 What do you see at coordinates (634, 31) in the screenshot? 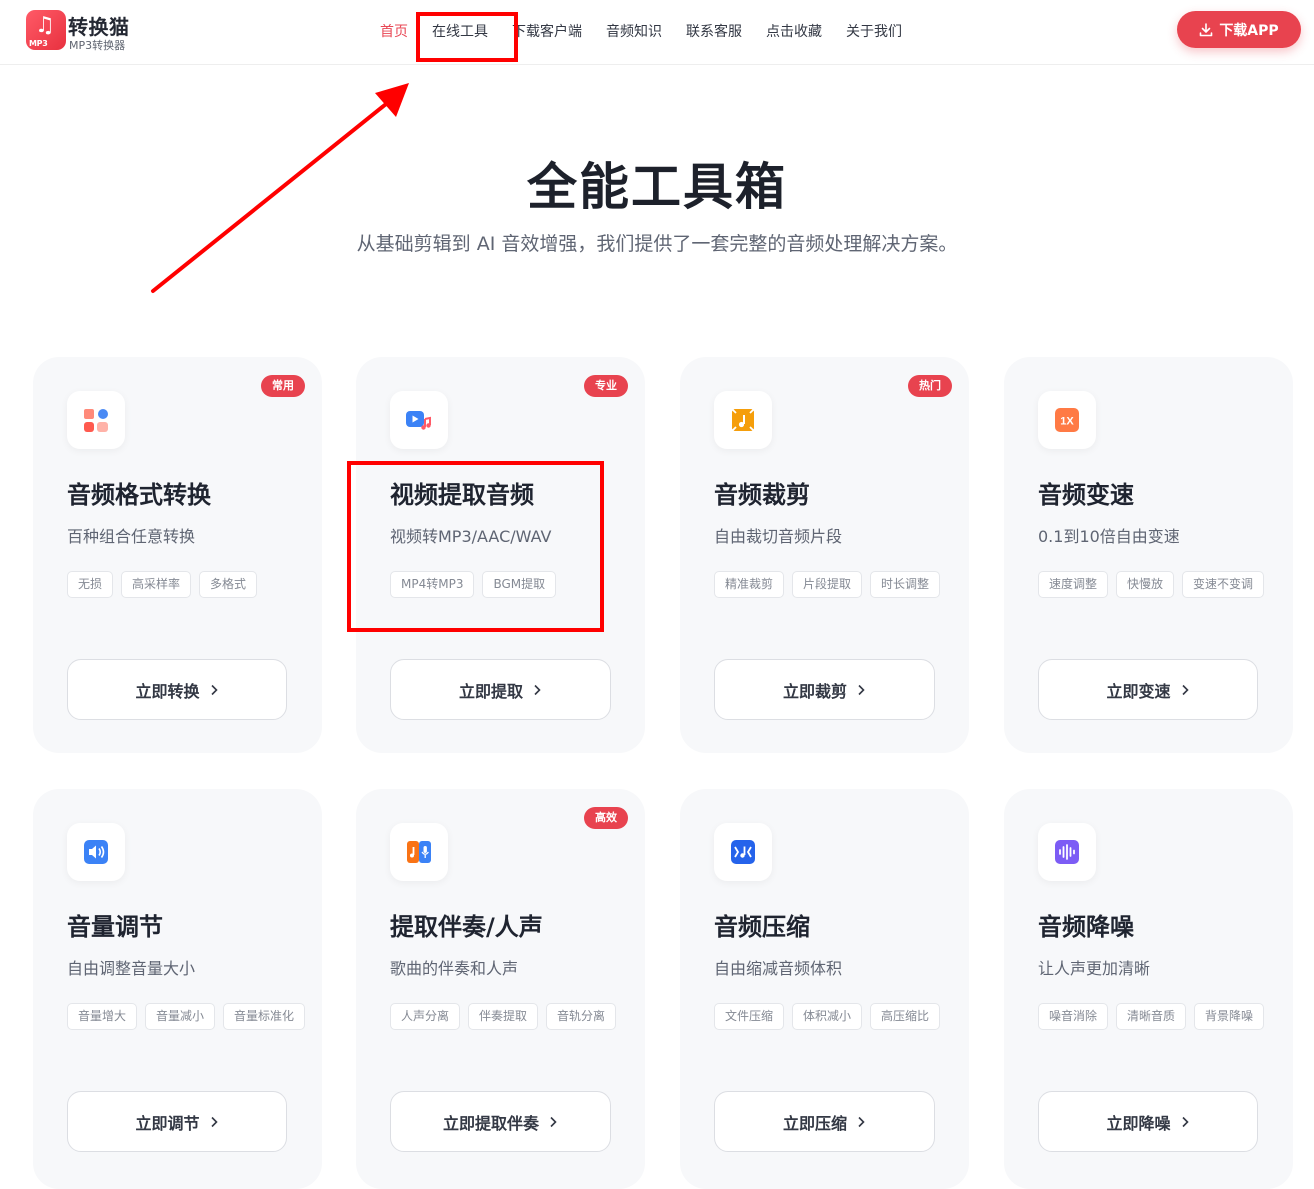
I see `nav-item-audio-knowledge: 音频知识` at bounding box center [634, 31].